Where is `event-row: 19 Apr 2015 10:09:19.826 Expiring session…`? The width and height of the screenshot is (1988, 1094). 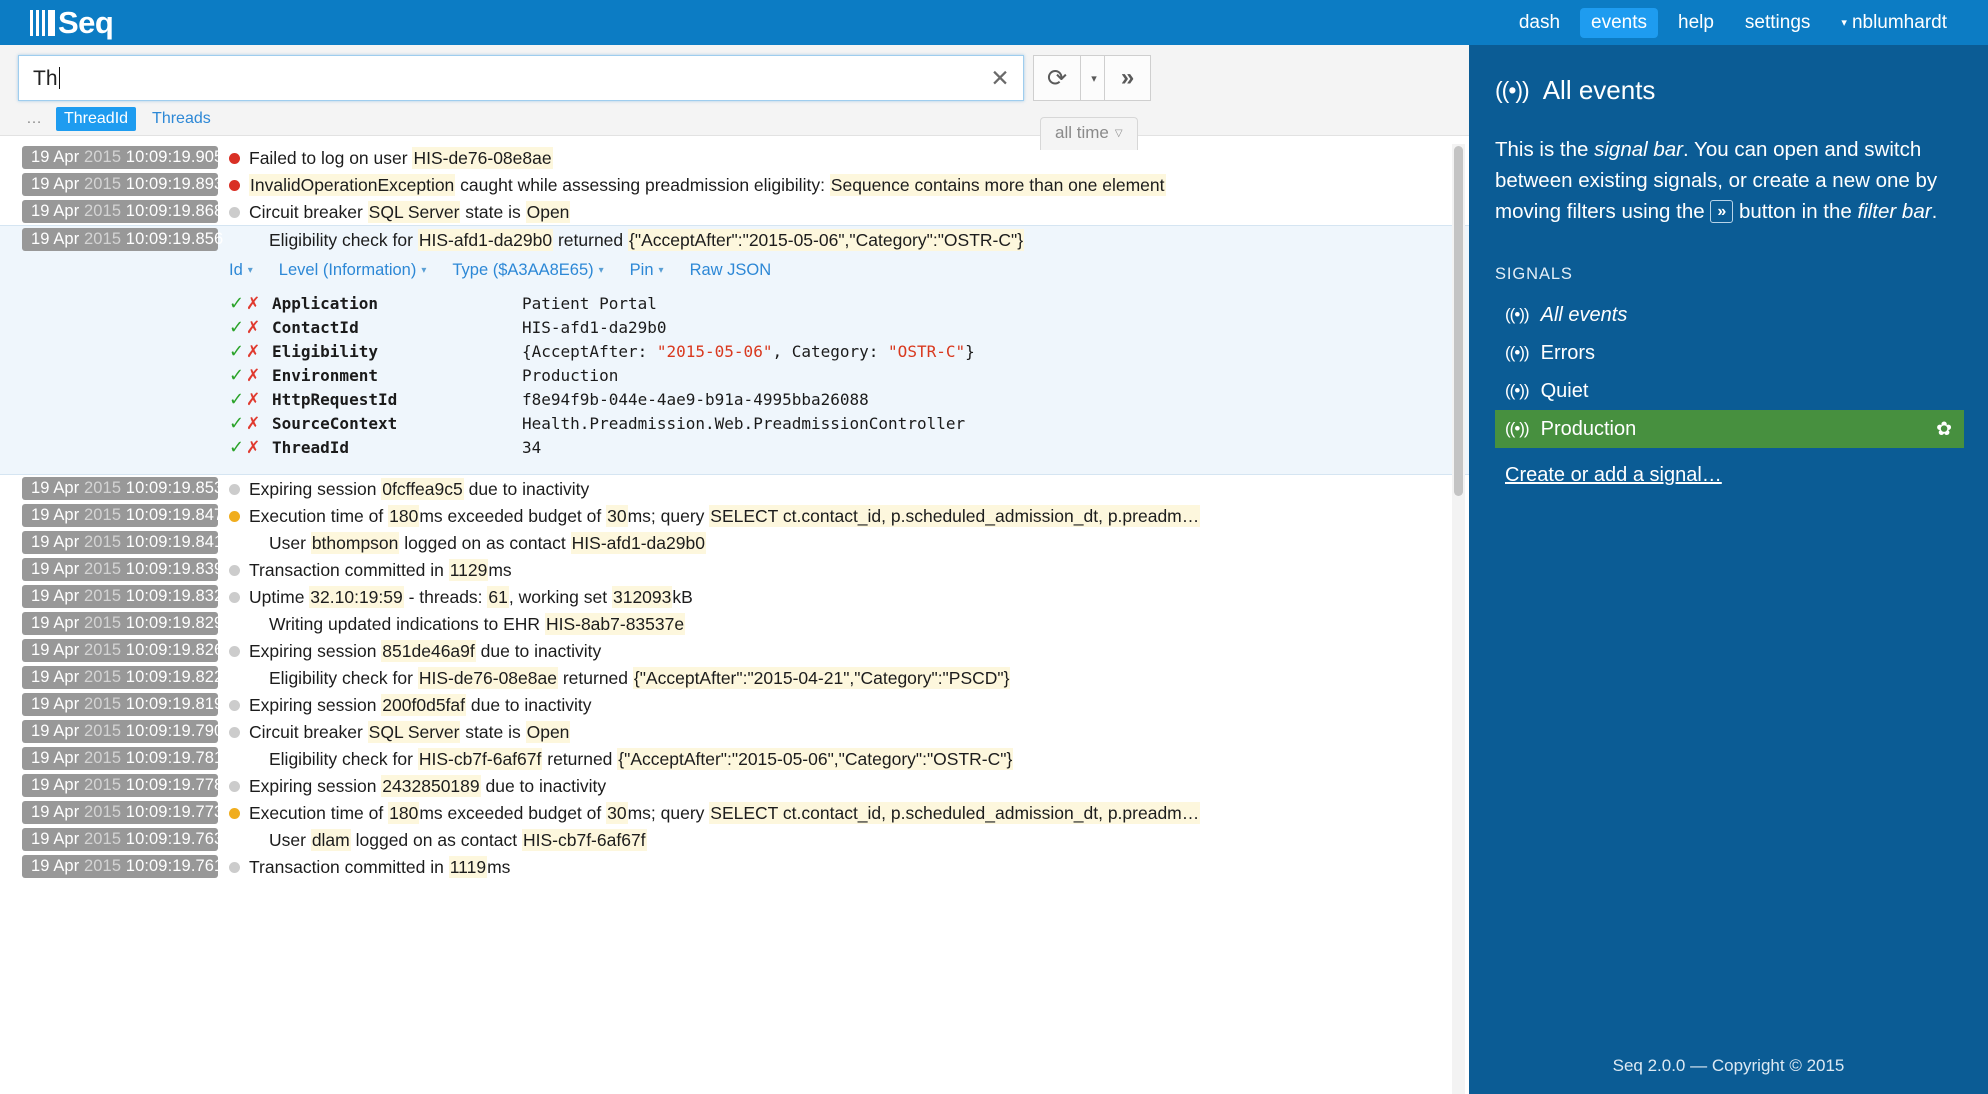 event-row: 19 Apr 2015 10:09:19.826 Expiring session… is located at coordinates (734, 650).